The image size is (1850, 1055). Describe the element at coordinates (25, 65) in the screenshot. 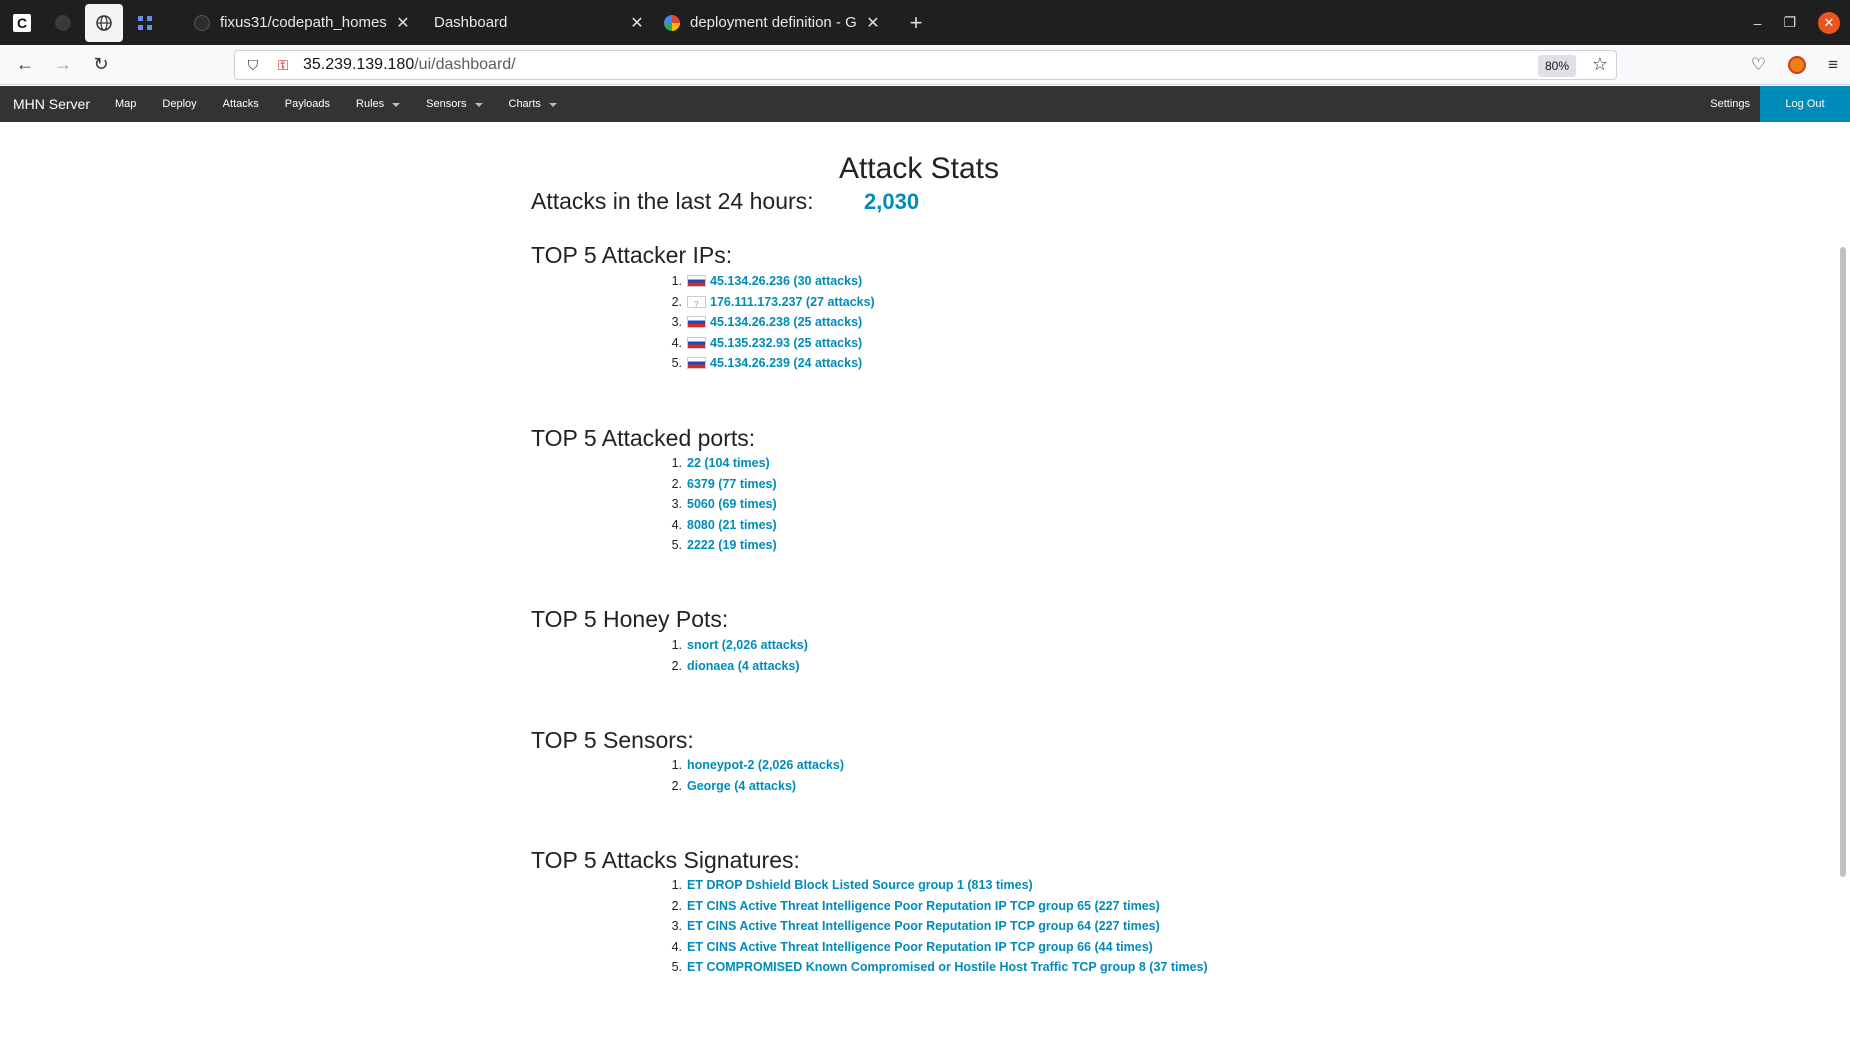

I see `back-arrow-icon: ←` at that location.